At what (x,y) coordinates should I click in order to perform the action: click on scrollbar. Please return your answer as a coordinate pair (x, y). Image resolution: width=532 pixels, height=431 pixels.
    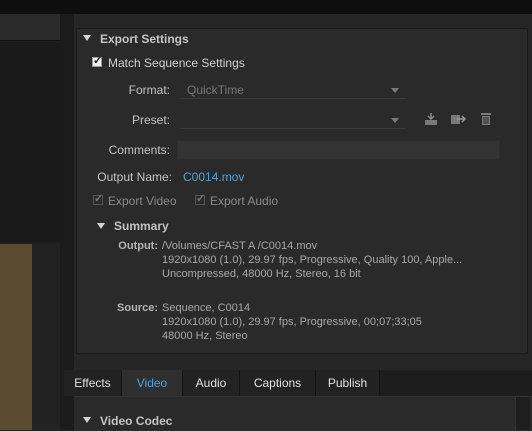
    Looking at the image, I should click on (522, 413).